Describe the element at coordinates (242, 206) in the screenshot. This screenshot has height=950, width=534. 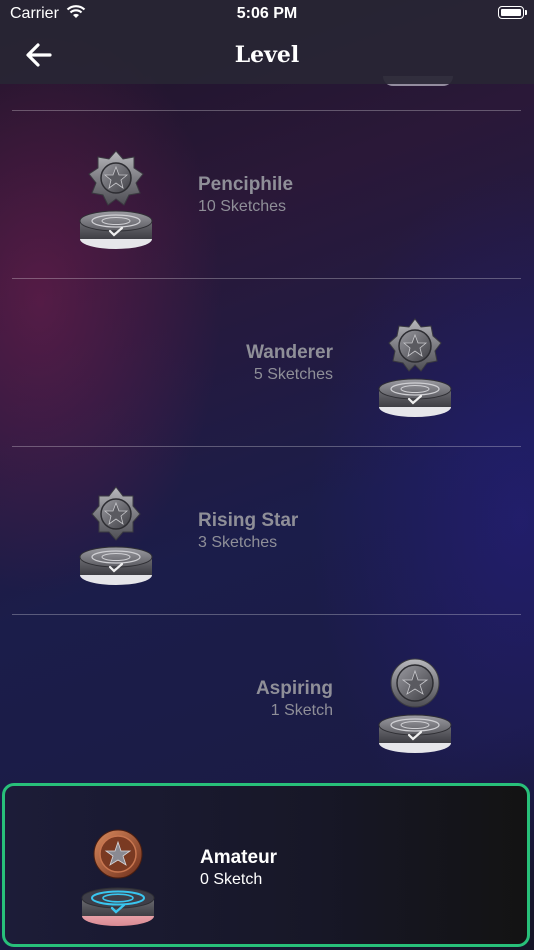
I see `level-sketch-count: 10 Sketches` at that location.